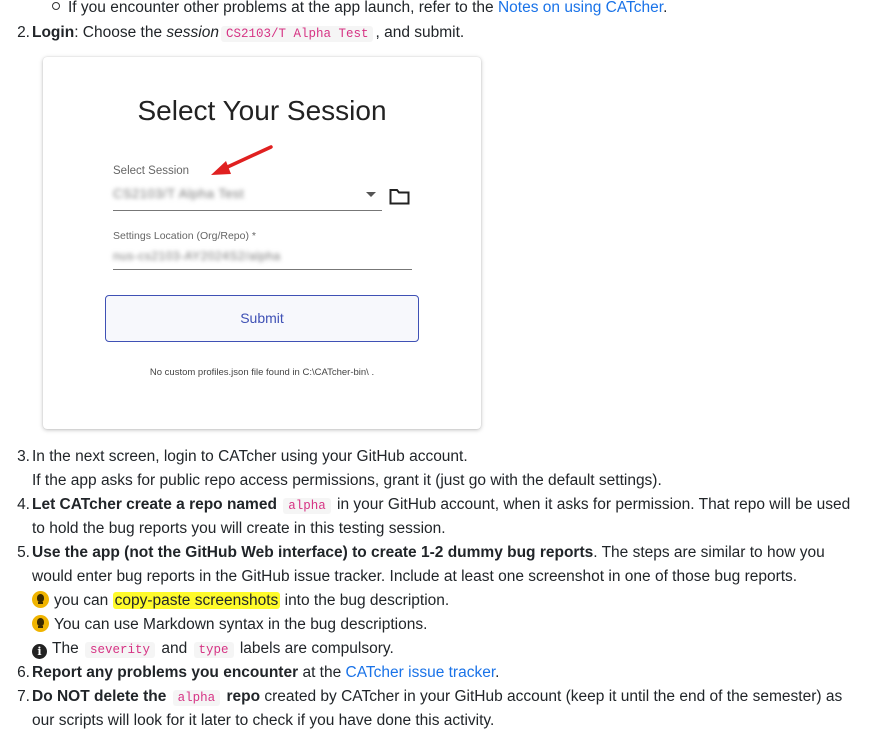 The image size is (876, 750). What do you see at coordinates (23, 456) in the screenshot?
I see `list-number: 3.` at bounding box center [23, 456].